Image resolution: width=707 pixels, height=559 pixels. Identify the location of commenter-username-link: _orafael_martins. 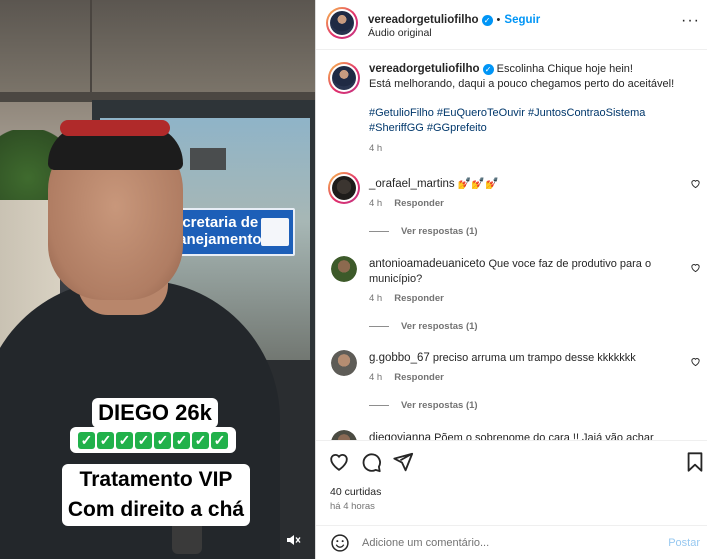
(412, 184).